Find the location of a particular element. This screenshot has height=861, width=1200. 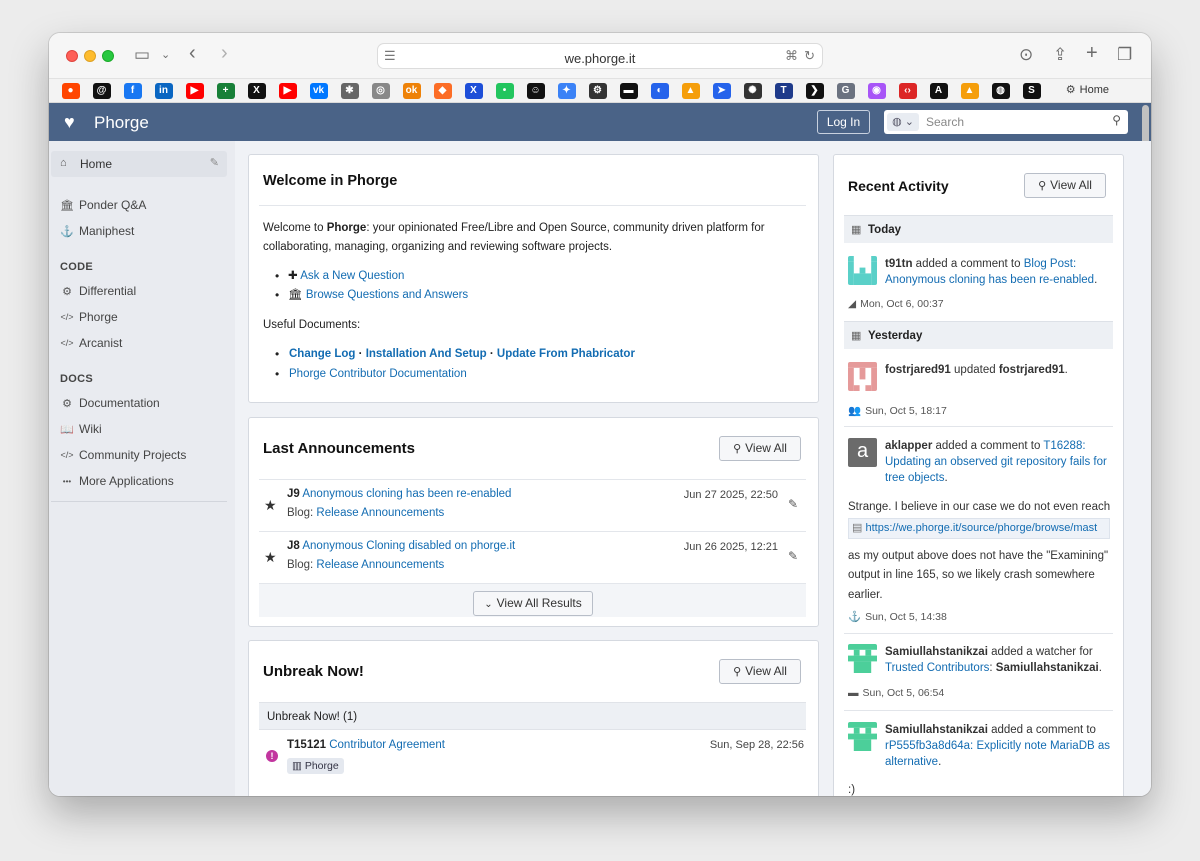

compass-icon: ◎ is located at coordinates (380, 90).